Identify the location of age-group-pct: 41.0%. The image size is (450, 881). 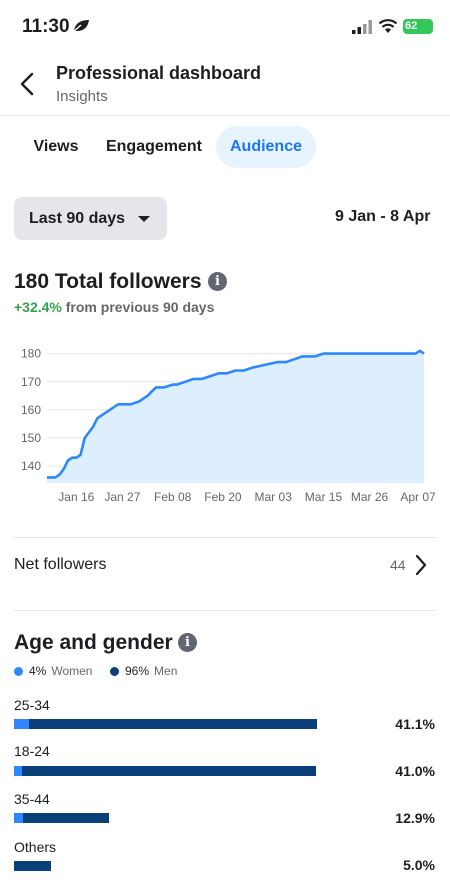
(415, 771).